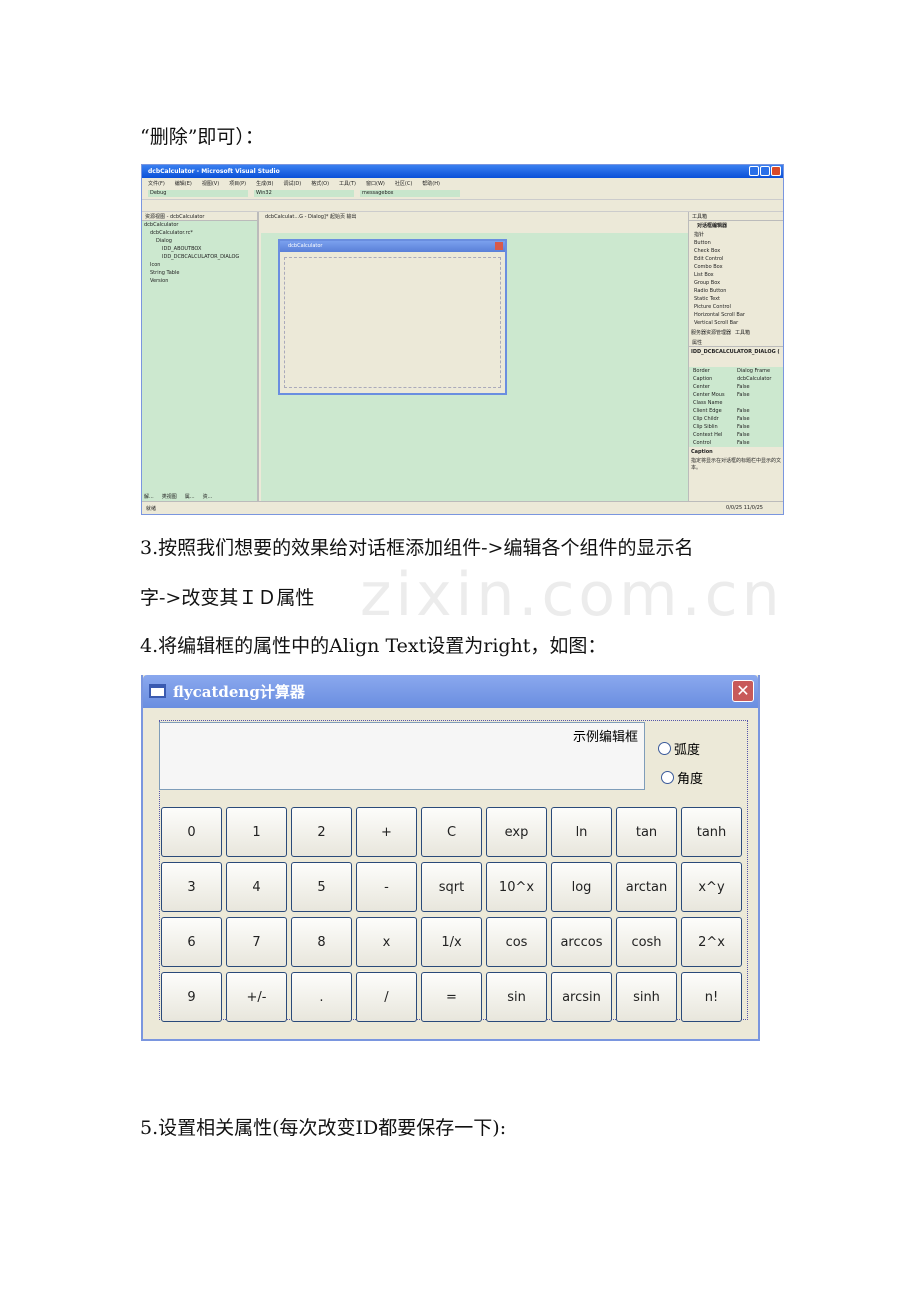  Describe the element at coordinates (451, 832) in the screenshot. I see `calc-button: C` at that location.